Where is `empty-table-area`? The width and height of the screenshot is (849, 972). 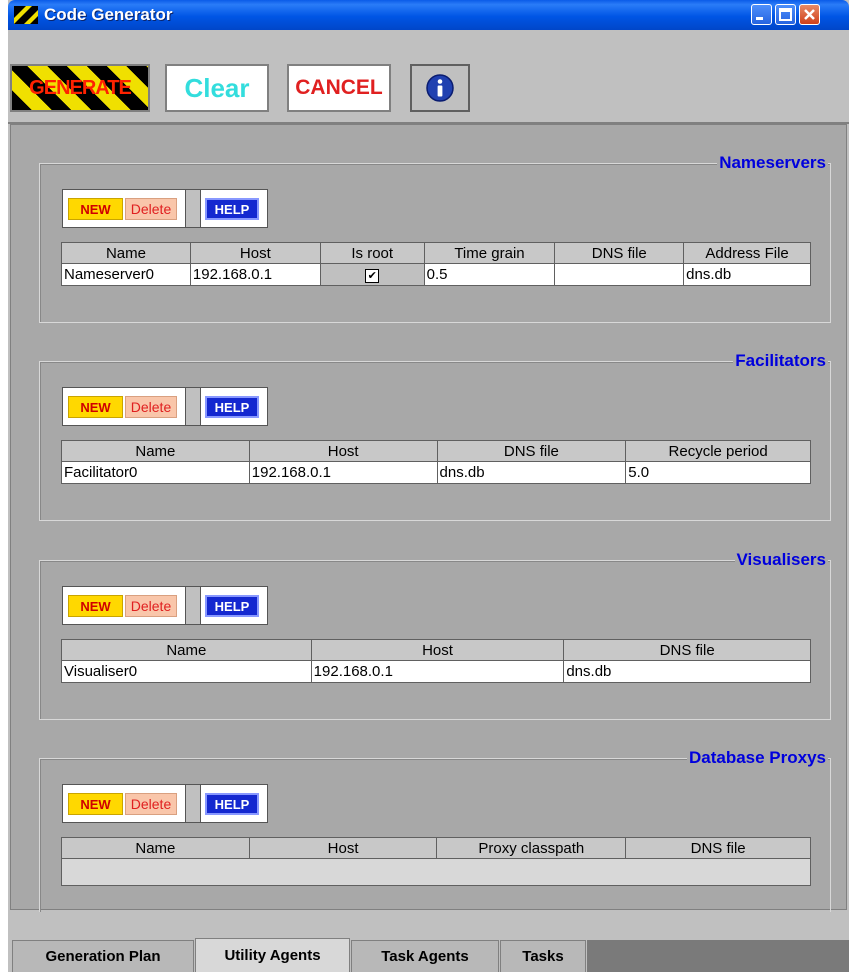 empty-table-area is located at coordinates (436, 872).